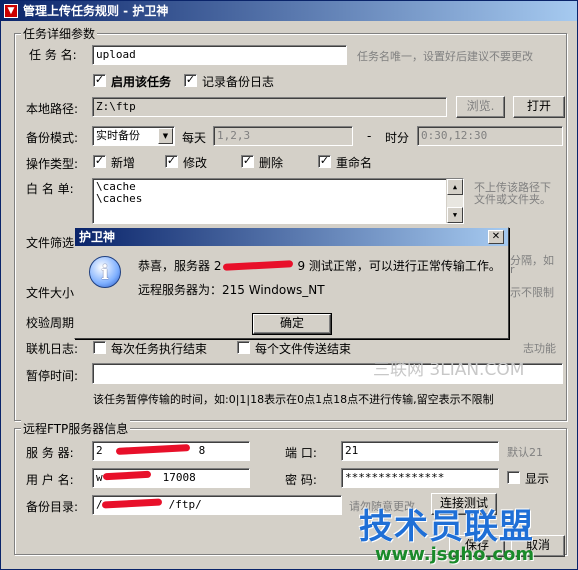 The width and height of the screenshot is (578, 570). Describe the element at coordinates (159, 349) in the screenshot. I see `online-log-task-label: 每次任务执行结束` at that location.